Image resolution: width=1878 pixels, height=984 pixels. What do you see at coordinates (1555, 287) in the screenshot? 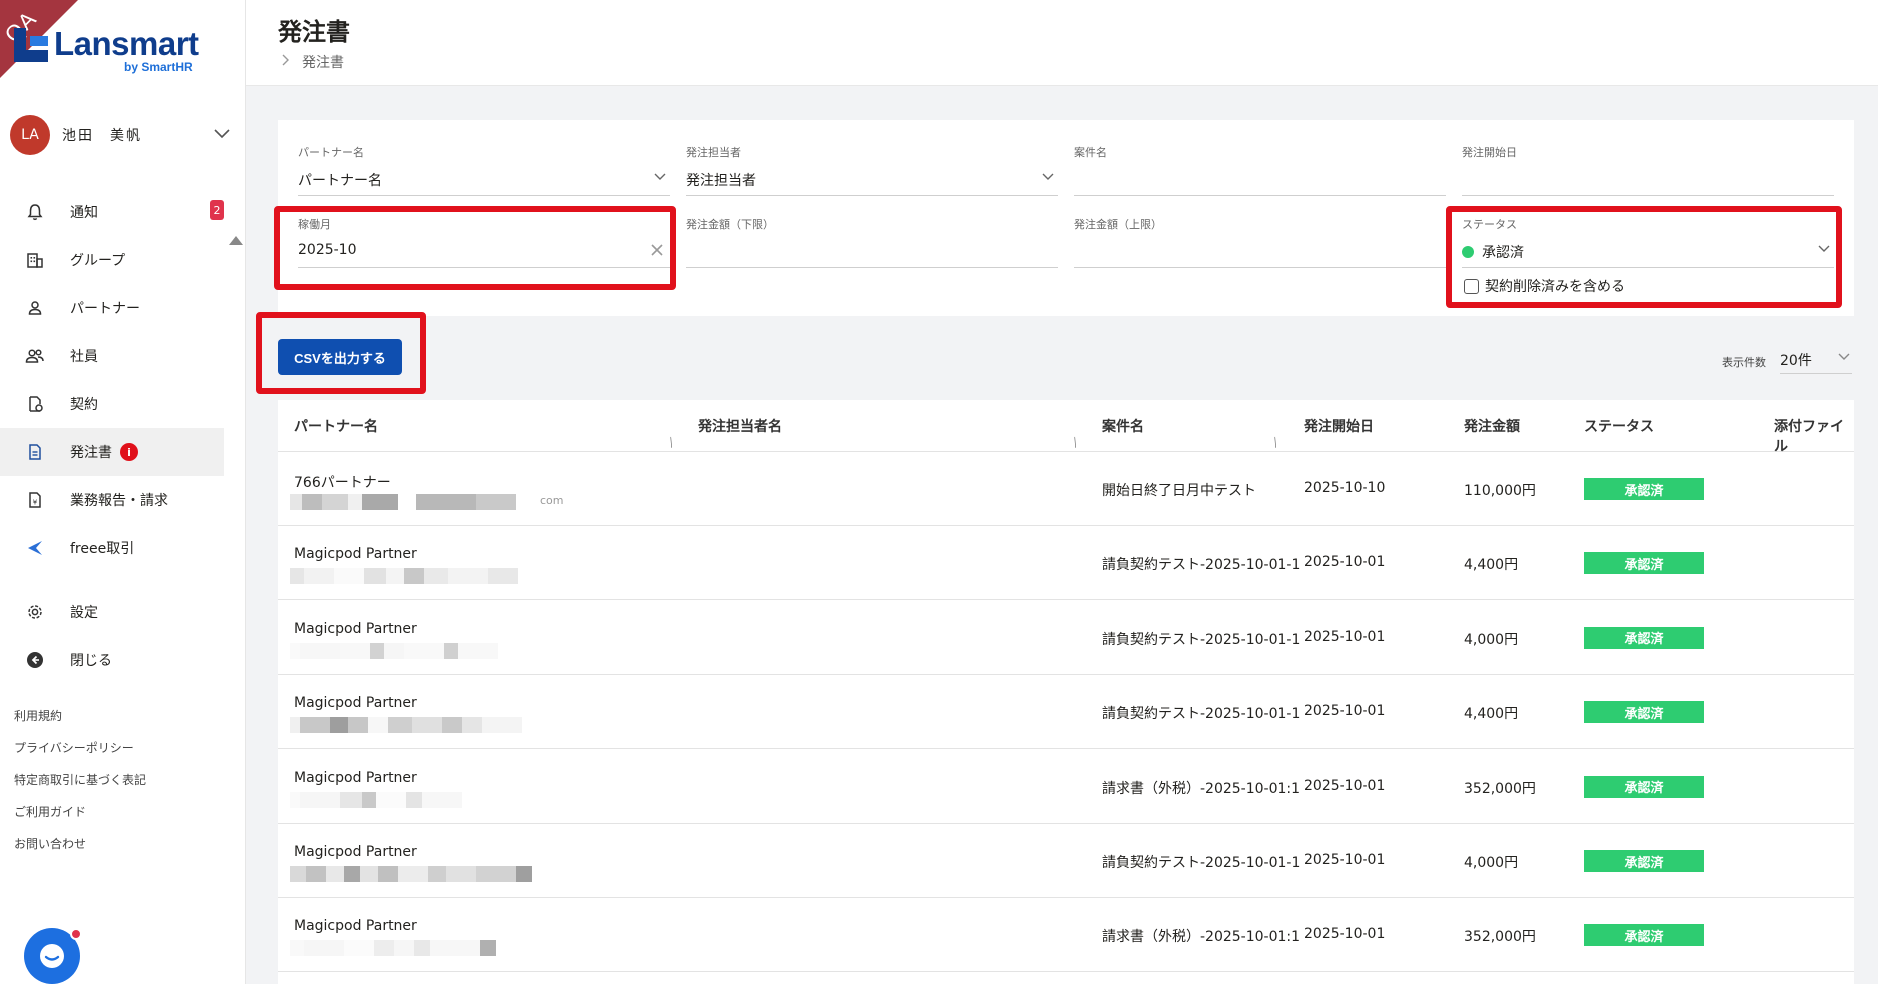
I see `include-deleted-label: 契約削除済みを含める` at bounding box center [1555, 287].